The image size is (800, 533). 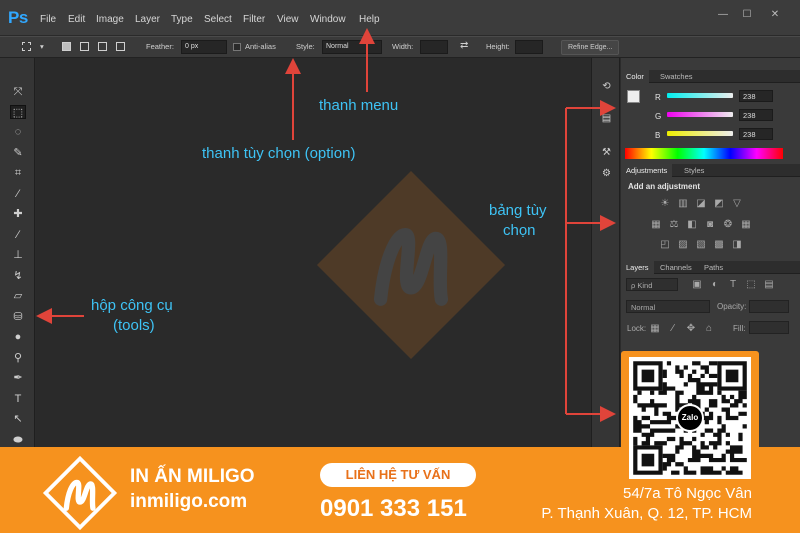 What do you see at coordinates (728, 224) in the screenshot?
I see `channel-mixer-icon: ❂` at bounding box center [728, 224].